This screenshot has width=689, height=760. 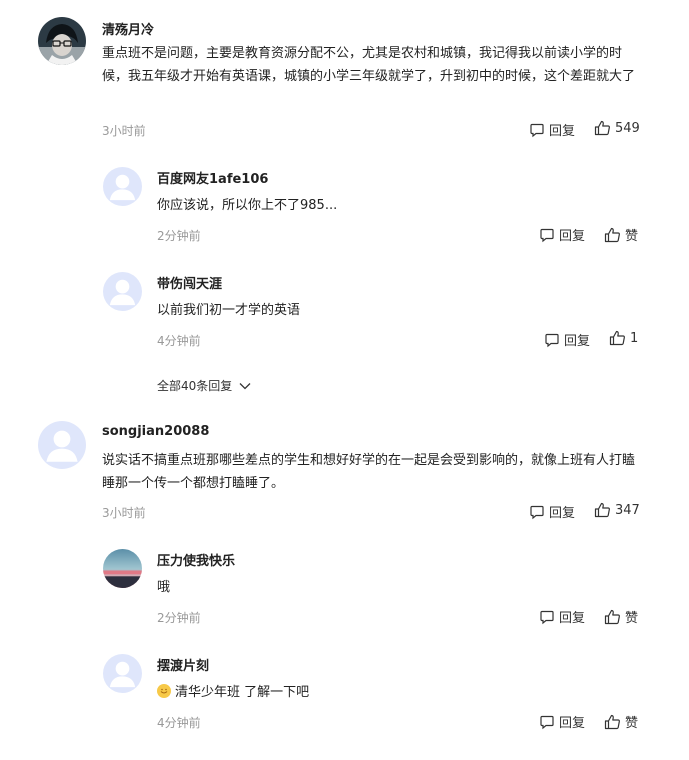 I want to click on reply-username: 摆渡片刻, so click(x=183, y=664).